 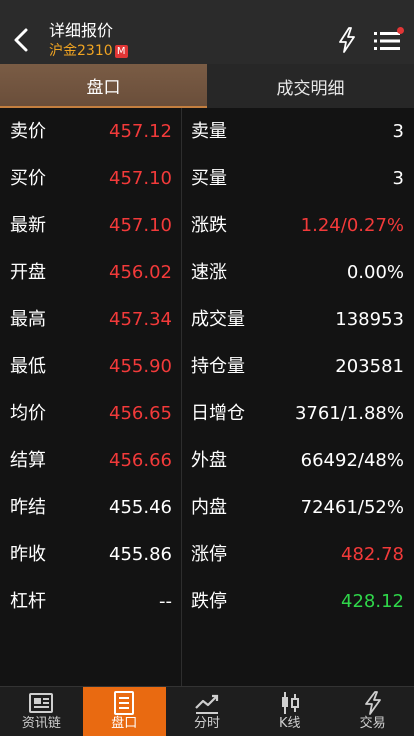 What do you see at coordinates (140, 319) in the screenshot?
I see `left-field-value: 457.34` at bounding box center [140, 319].